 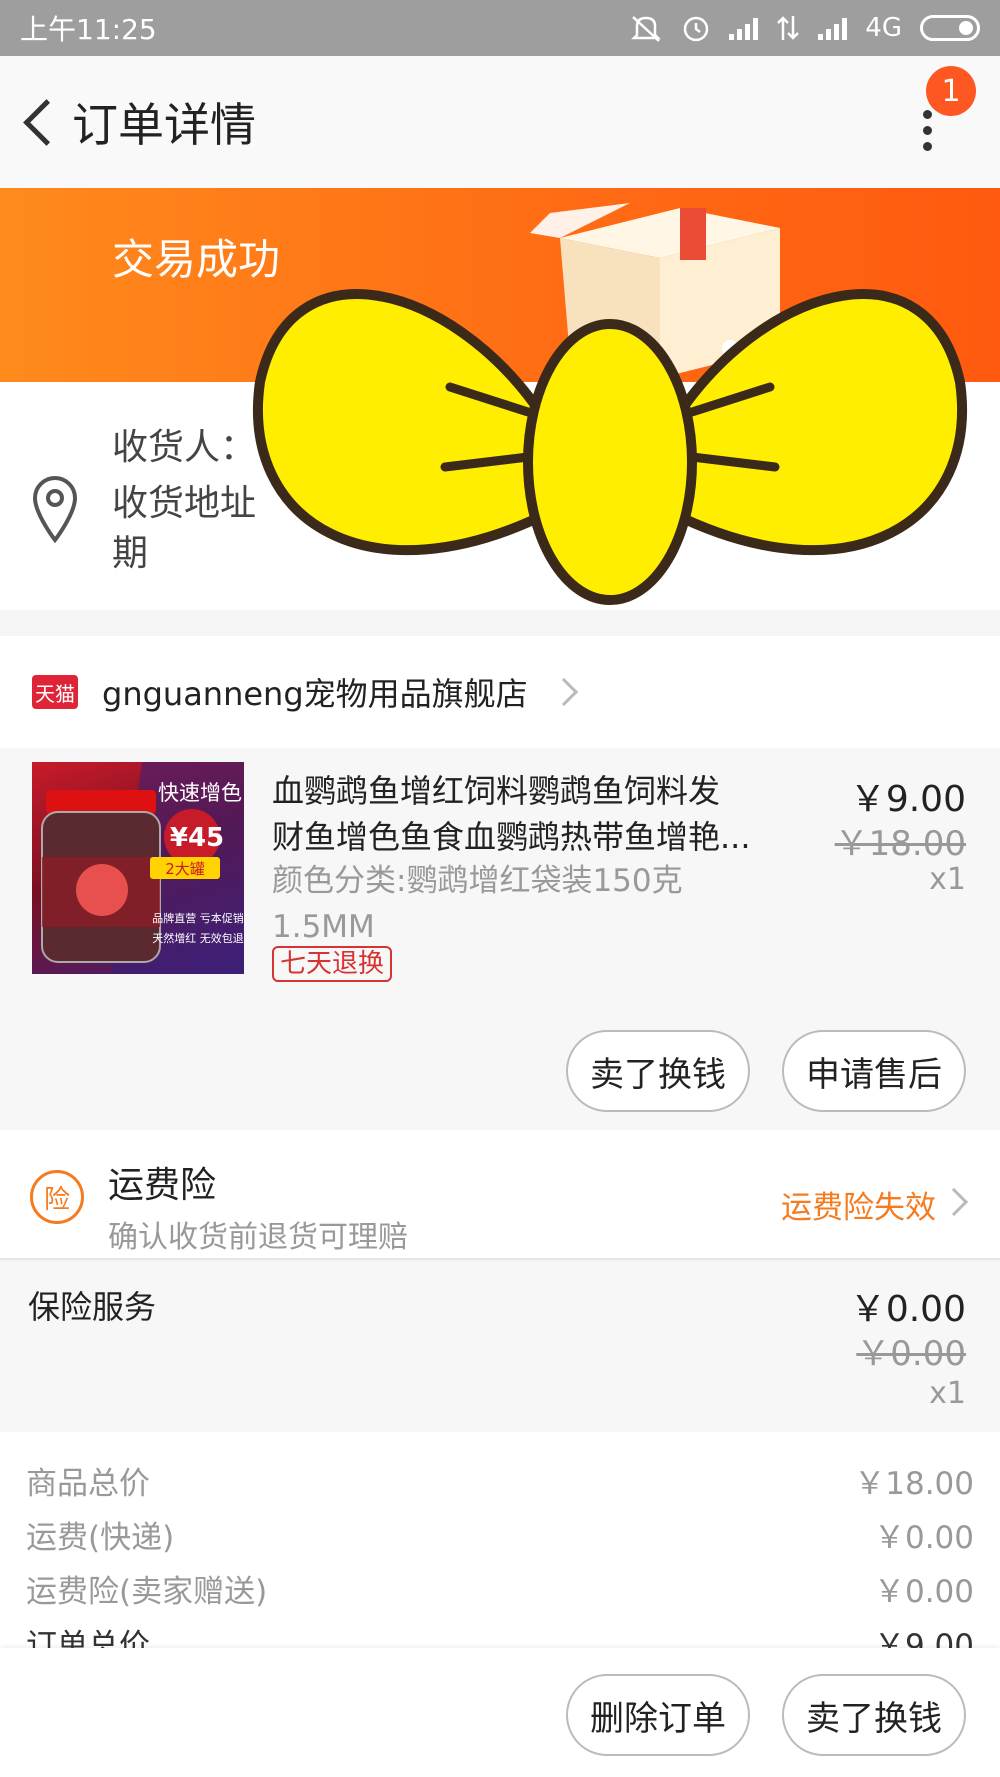 What do you see at coordinates (947, 879) in the screenshot?
I see `product-quantity: x1` at bounding box center [947, 879].